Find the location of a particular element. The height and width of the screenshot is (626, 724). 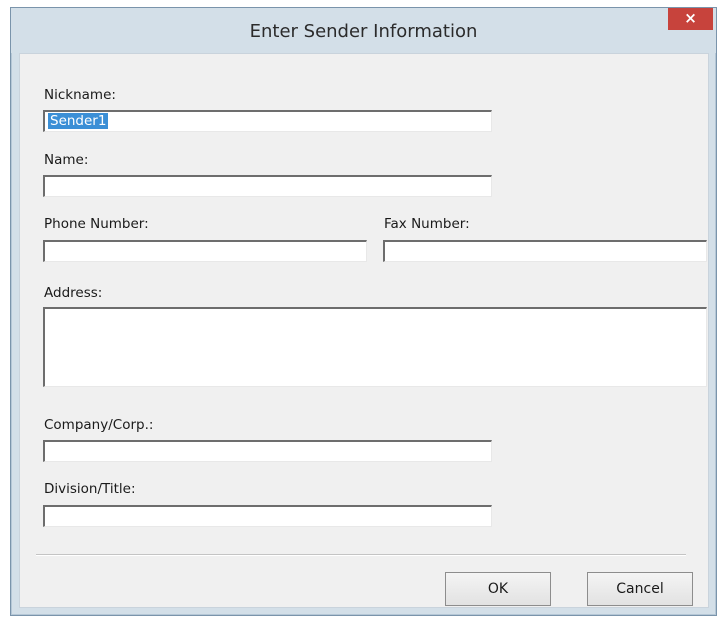

title-bar: Enter Sender Information × is located at coordinates (363, 30).